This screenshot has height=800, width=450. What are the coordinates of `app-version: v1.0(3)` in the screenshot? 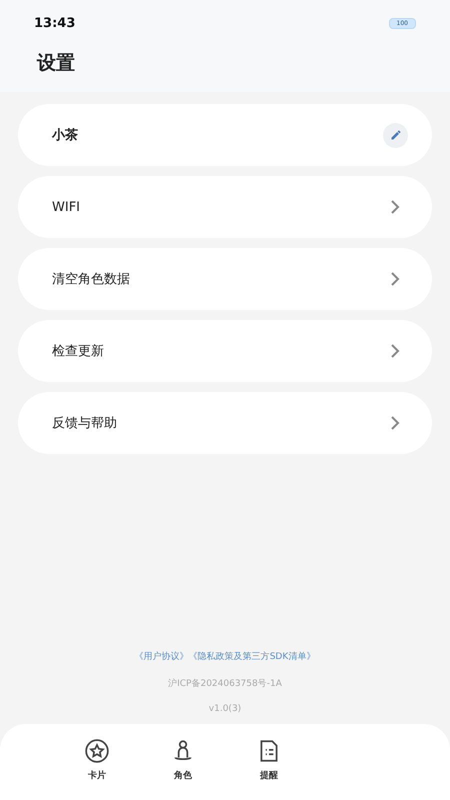 It's located at (225, 709).